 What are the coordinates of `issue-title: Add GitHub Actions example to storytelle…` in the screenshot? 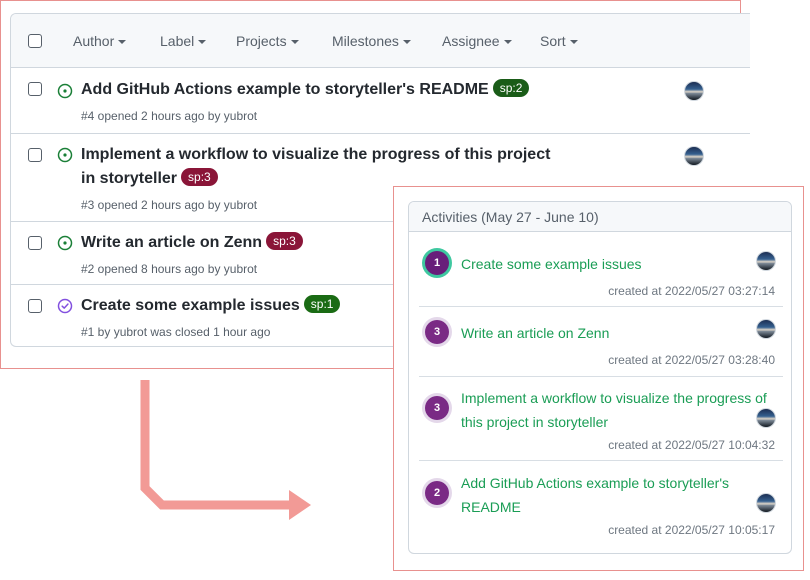 It's located at (381, 90).